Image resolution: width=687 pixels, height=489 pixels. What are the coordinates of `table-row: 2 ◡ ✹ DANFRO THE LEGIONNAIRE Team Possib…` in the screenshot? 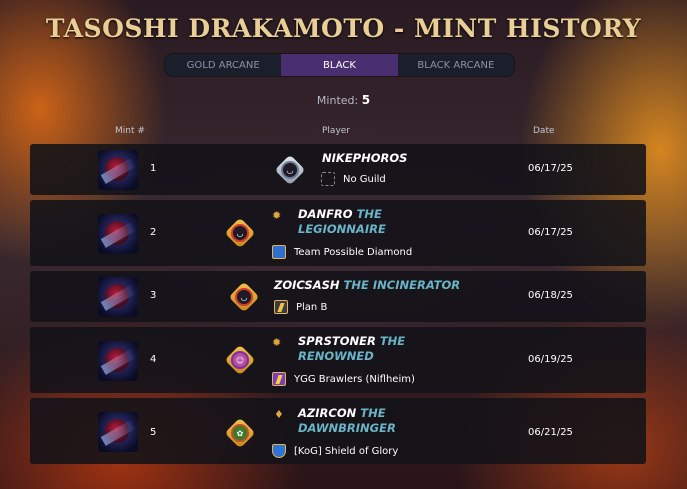 It's located at (338, 233).